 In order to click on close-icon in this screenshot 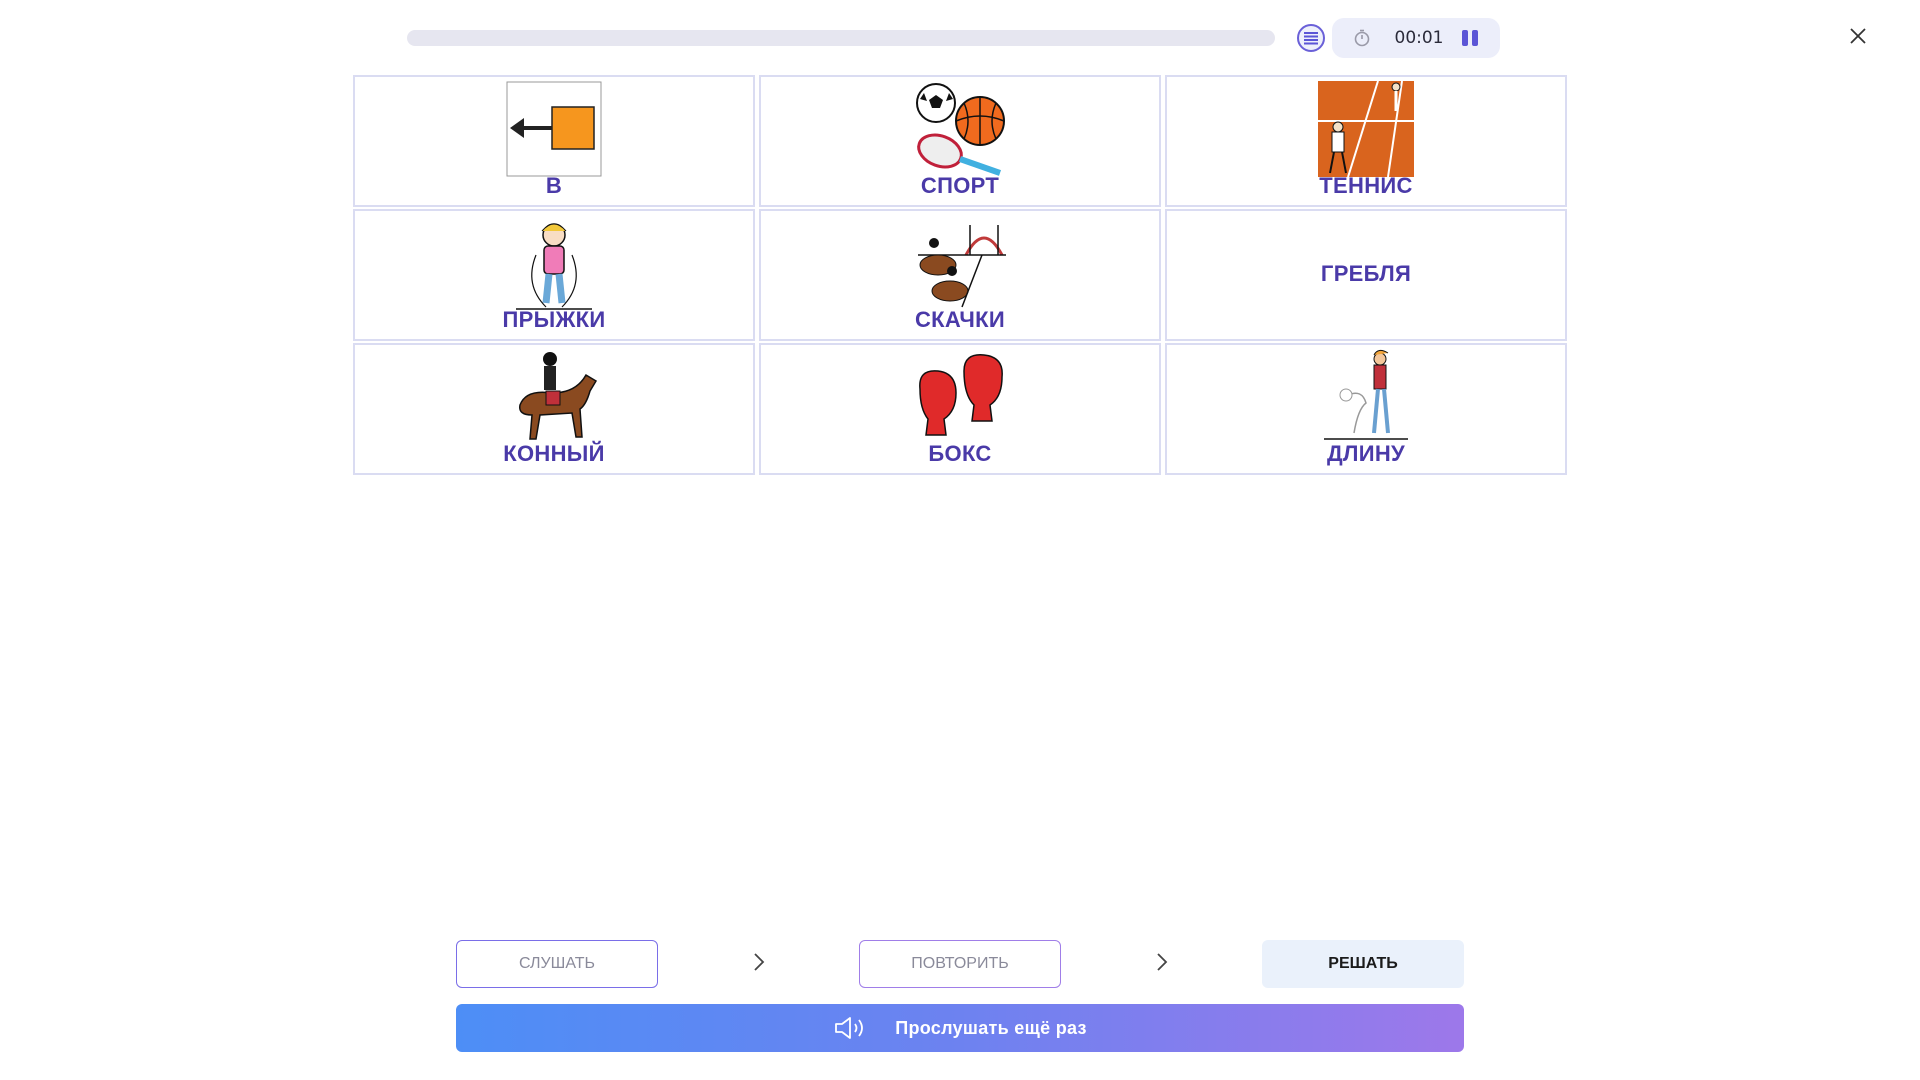, I will do `click(1858, 36)`.